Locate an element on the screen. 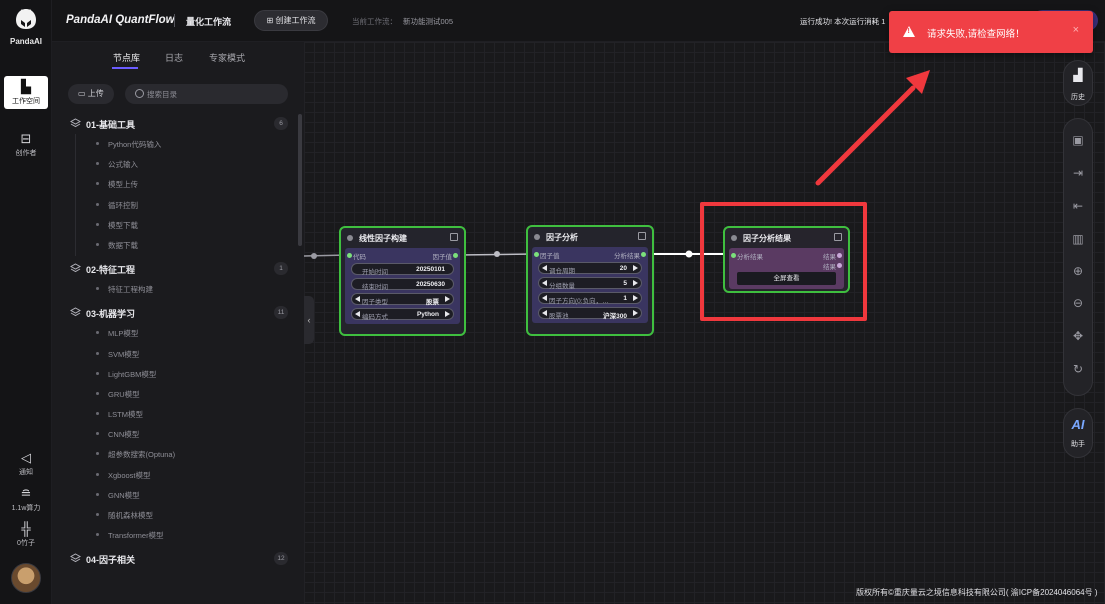 This screenshot has width=1105, height=604. rail-coins: ╬ 0竹子 is located at coordinates (26, 535).